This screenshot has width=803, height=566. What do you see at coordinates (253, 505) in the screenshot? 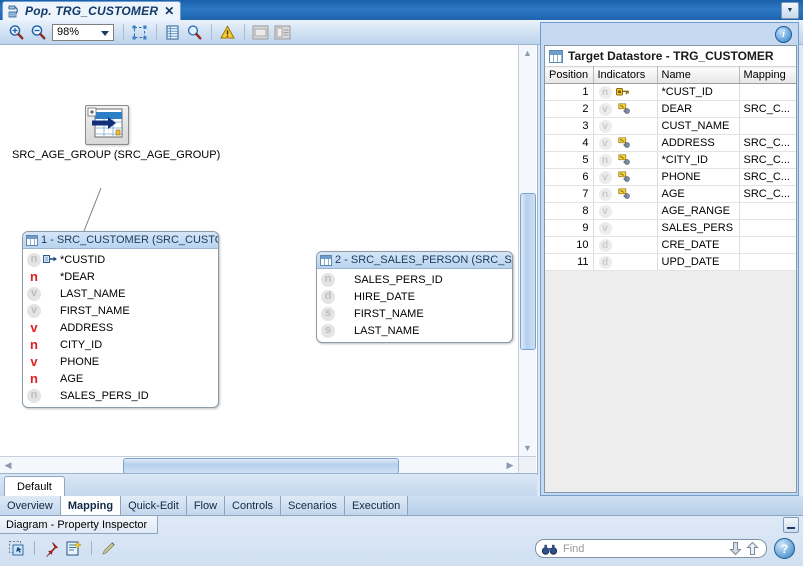
I see `tab-controls: Controls` at bounding box center [253, 505].